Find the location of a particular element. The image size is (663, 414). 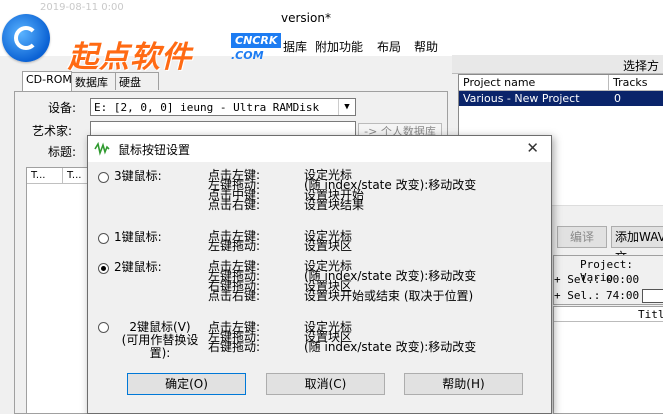

cancel-button: 取消(C) is located at coordinates (325, 384).